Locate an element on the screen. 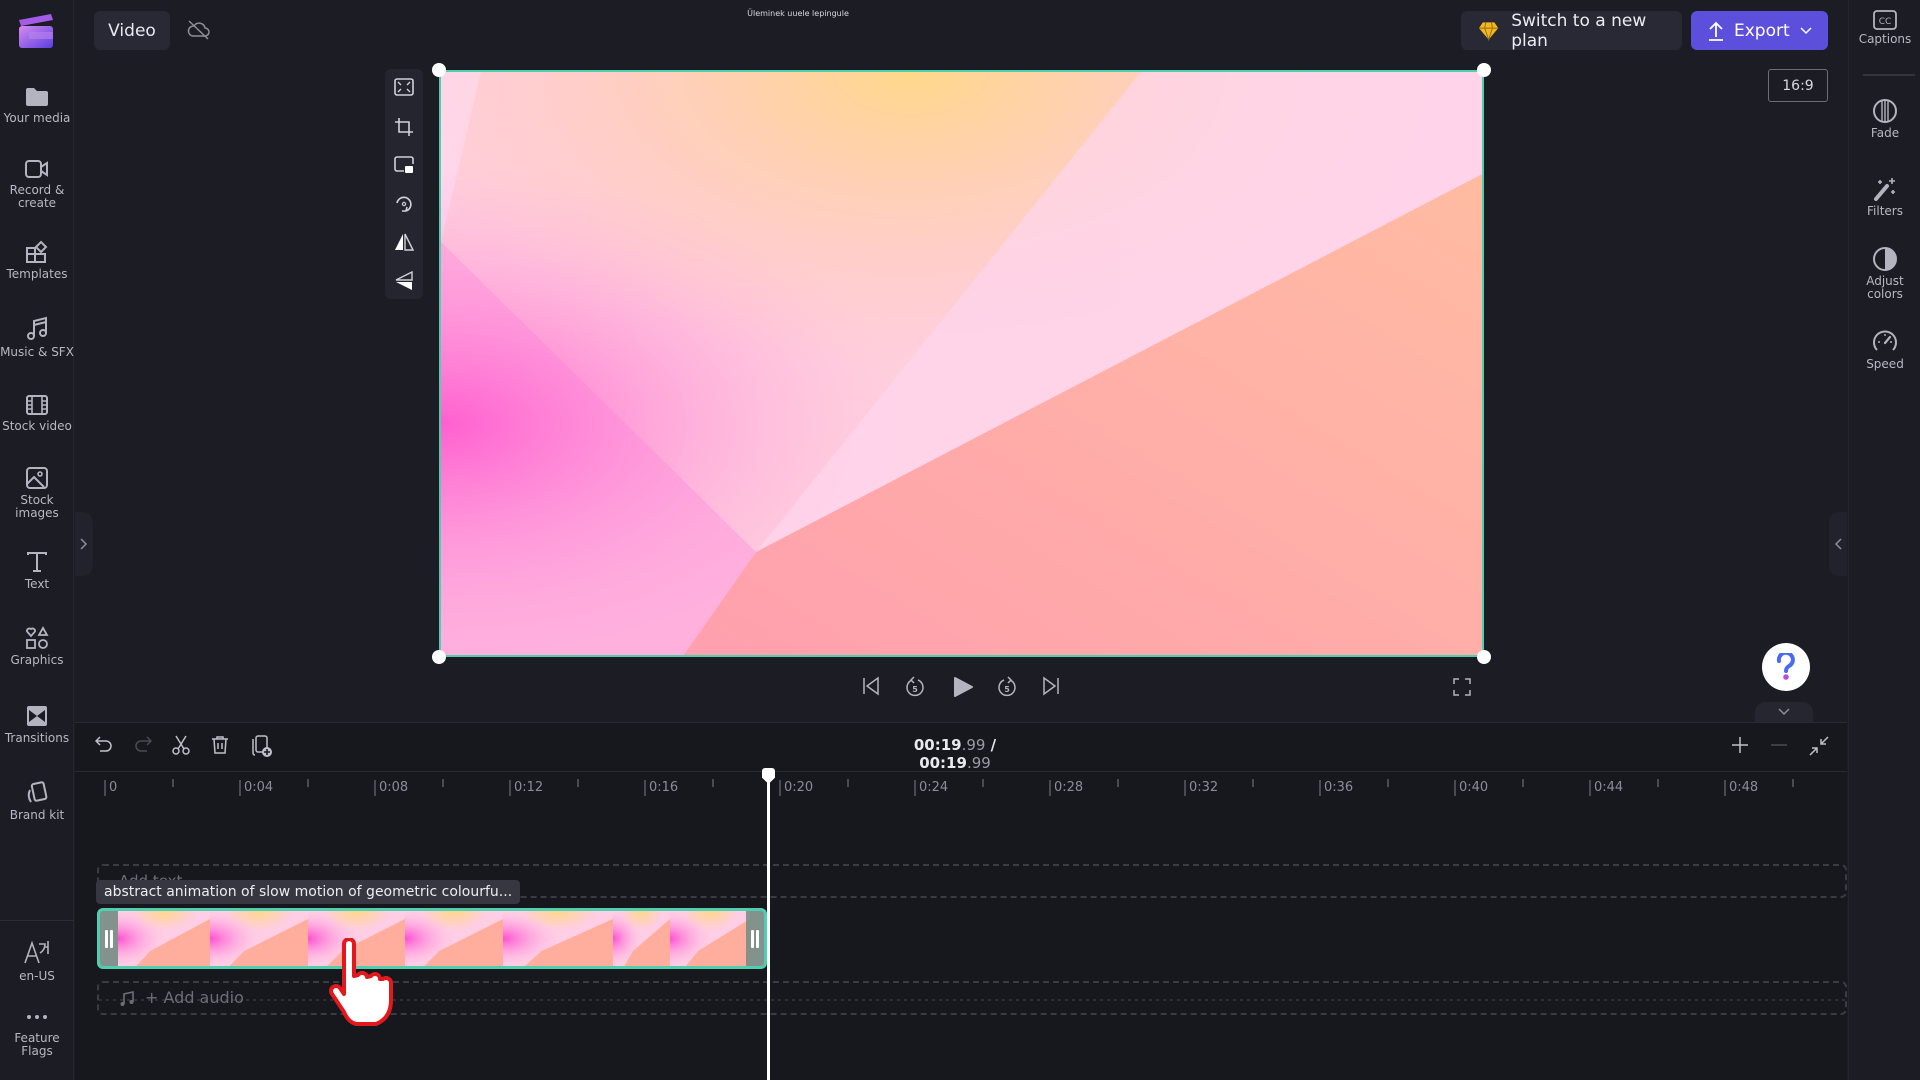 Image resolution: width=1920 pixels, height=1080 pixels. sidebar-item-your-media: Your media is located at coordinates (37, 105).